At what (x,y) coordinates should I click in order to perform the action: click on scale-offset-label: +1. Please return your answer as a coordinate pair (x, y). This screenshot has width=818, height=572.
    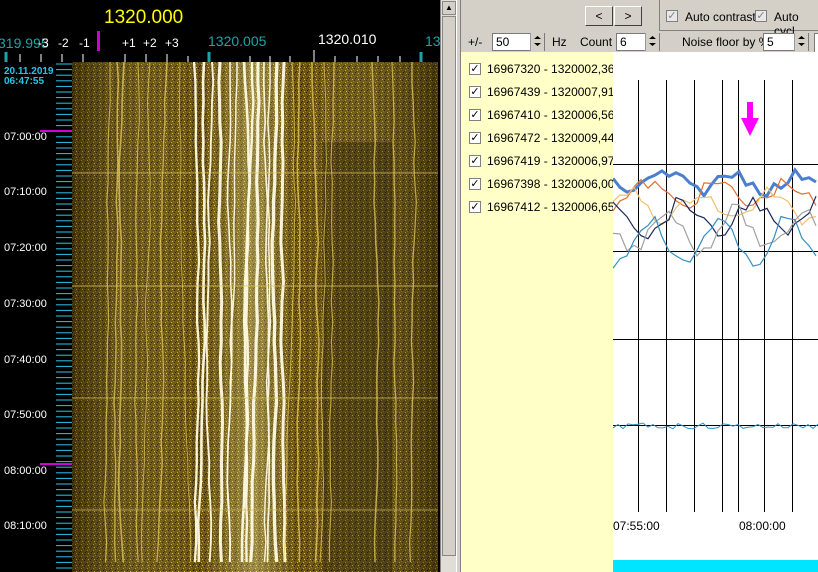
    Looking at the image, I should click on (129, 43).